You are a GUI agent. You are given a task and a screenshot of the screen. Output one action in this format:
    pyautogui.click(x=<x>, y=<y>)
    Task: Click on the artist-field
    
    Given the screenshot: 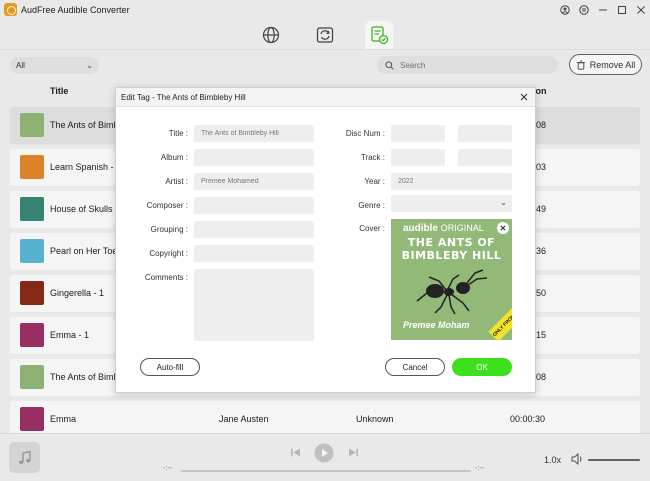 What is the action you would take?
    pyautogui.click(x=254, y=181)
    